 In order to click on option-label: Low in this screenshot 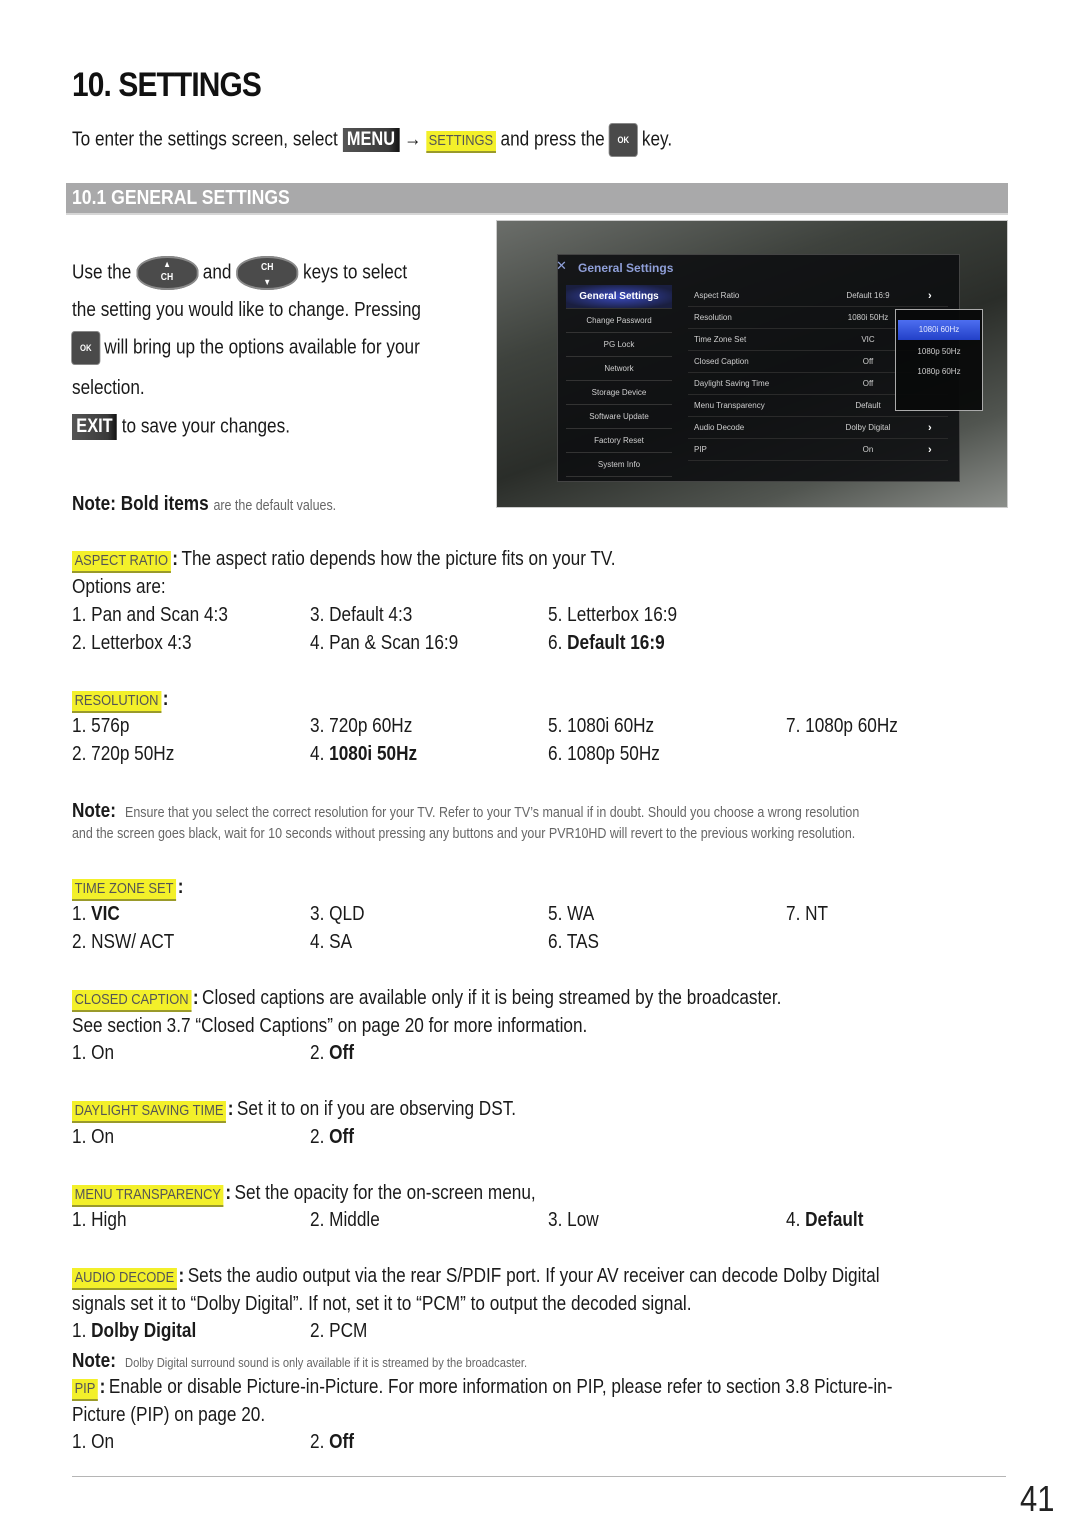, I will do `click(583, 1220)`.